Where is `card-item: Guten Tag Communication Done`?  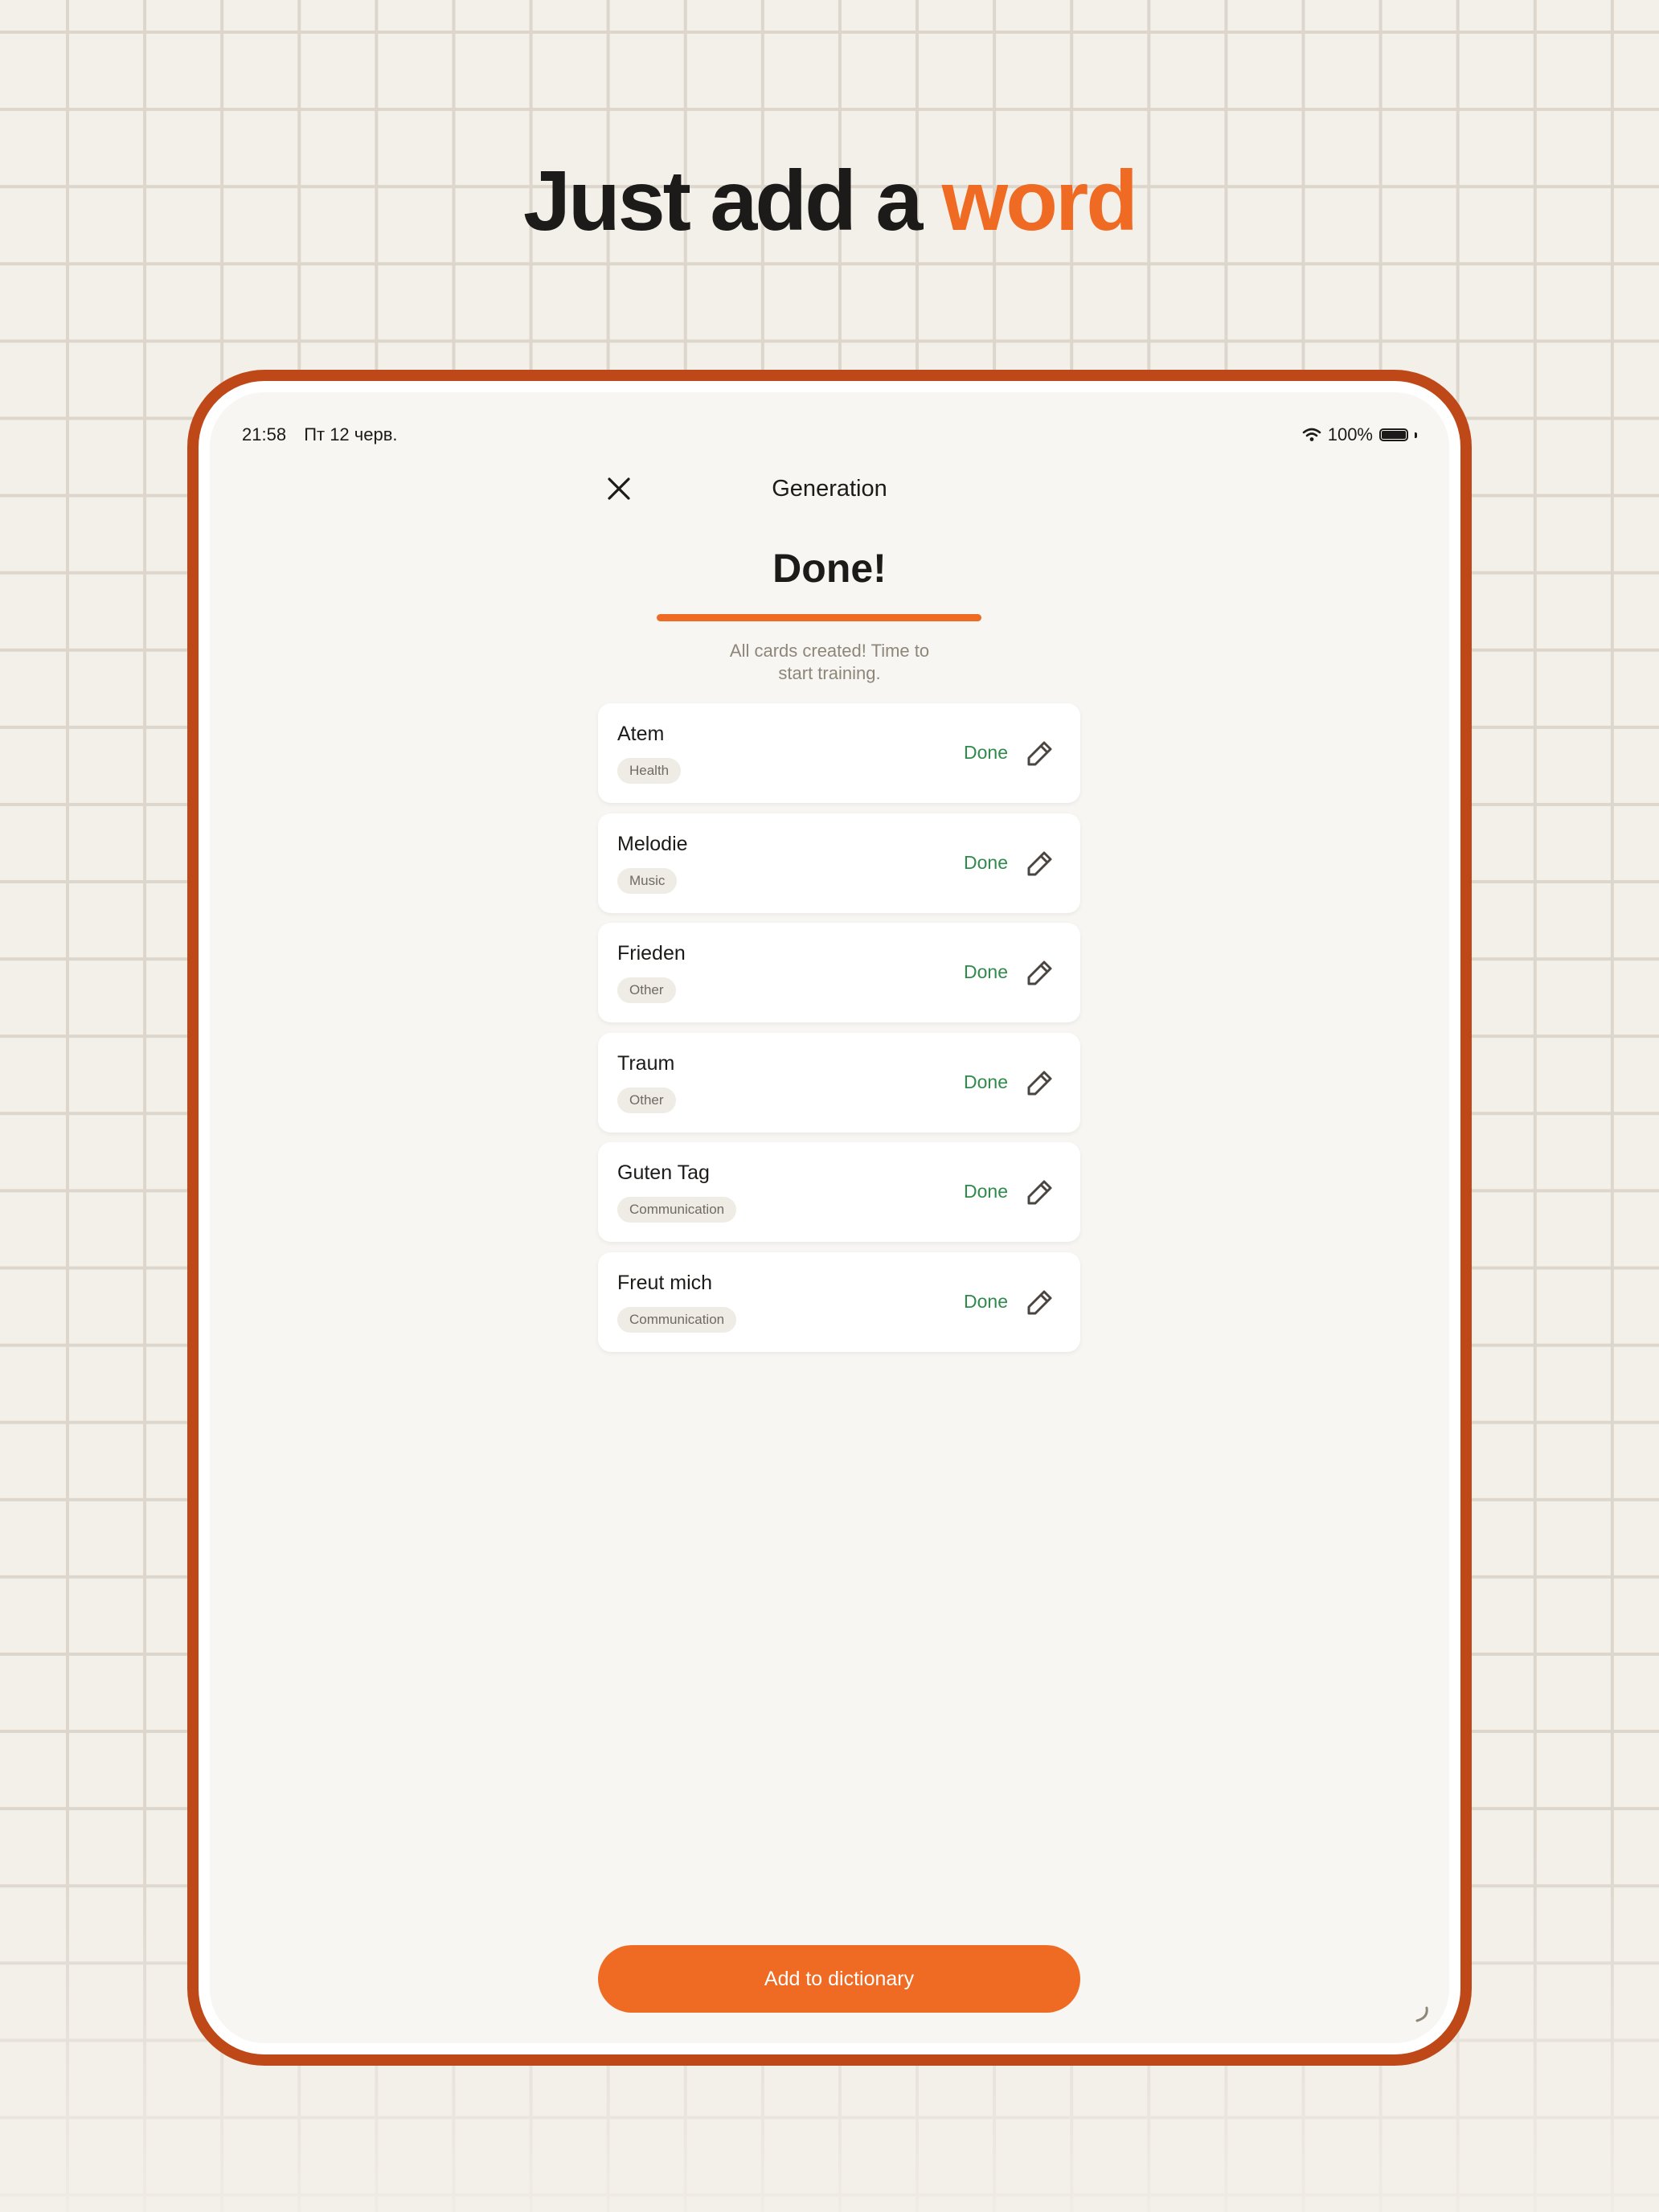 card-item: Guten Tag Communication Done is located at coordinates (839, 1192).